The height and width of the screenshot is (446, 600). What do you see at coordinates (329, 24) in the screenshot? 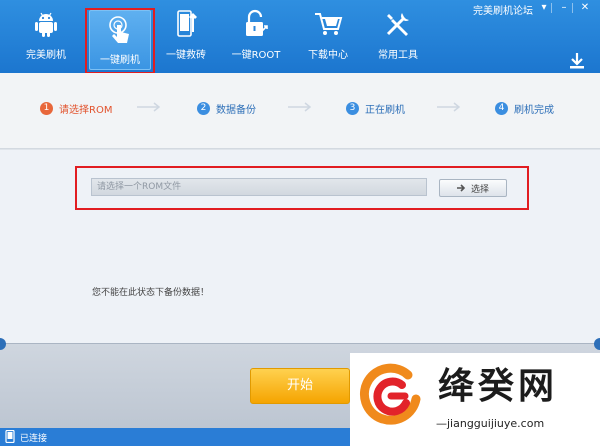
I see `shopping-cart-icon` at bounding box center [329, 24].